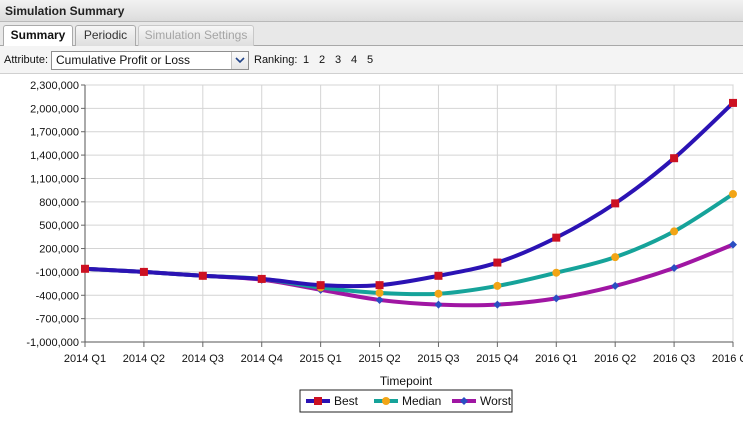 The image size is (743, 430). What do you see at coordinates (239, 60) in the screenshot?
I see `chevron-down-icon` at bounding box center [239, 60].